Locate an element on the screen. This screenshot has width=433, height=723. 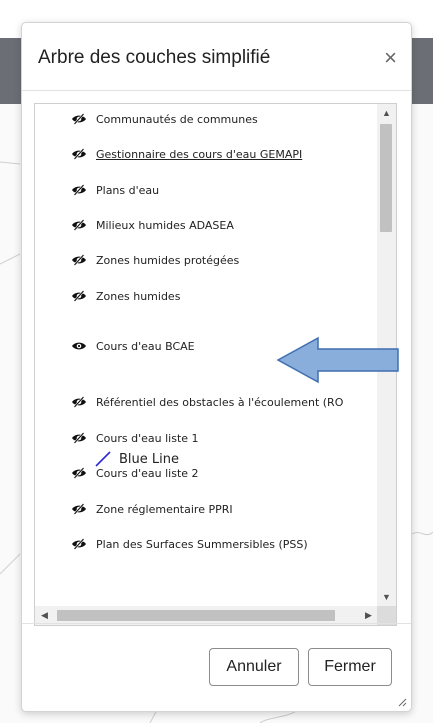
layer-item: Zones humides protégées is located at coordinates (155, 260).